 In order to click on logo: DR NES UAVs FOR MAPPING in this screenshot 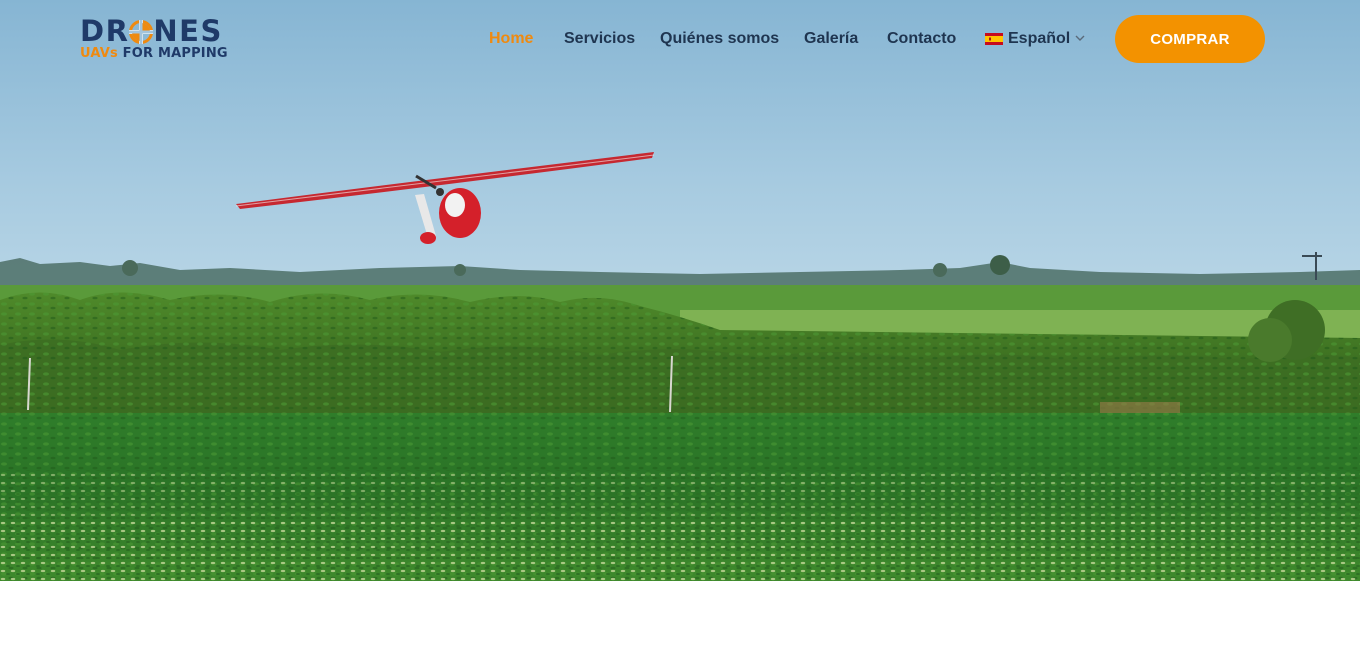, I will do `click(160, 39)`.